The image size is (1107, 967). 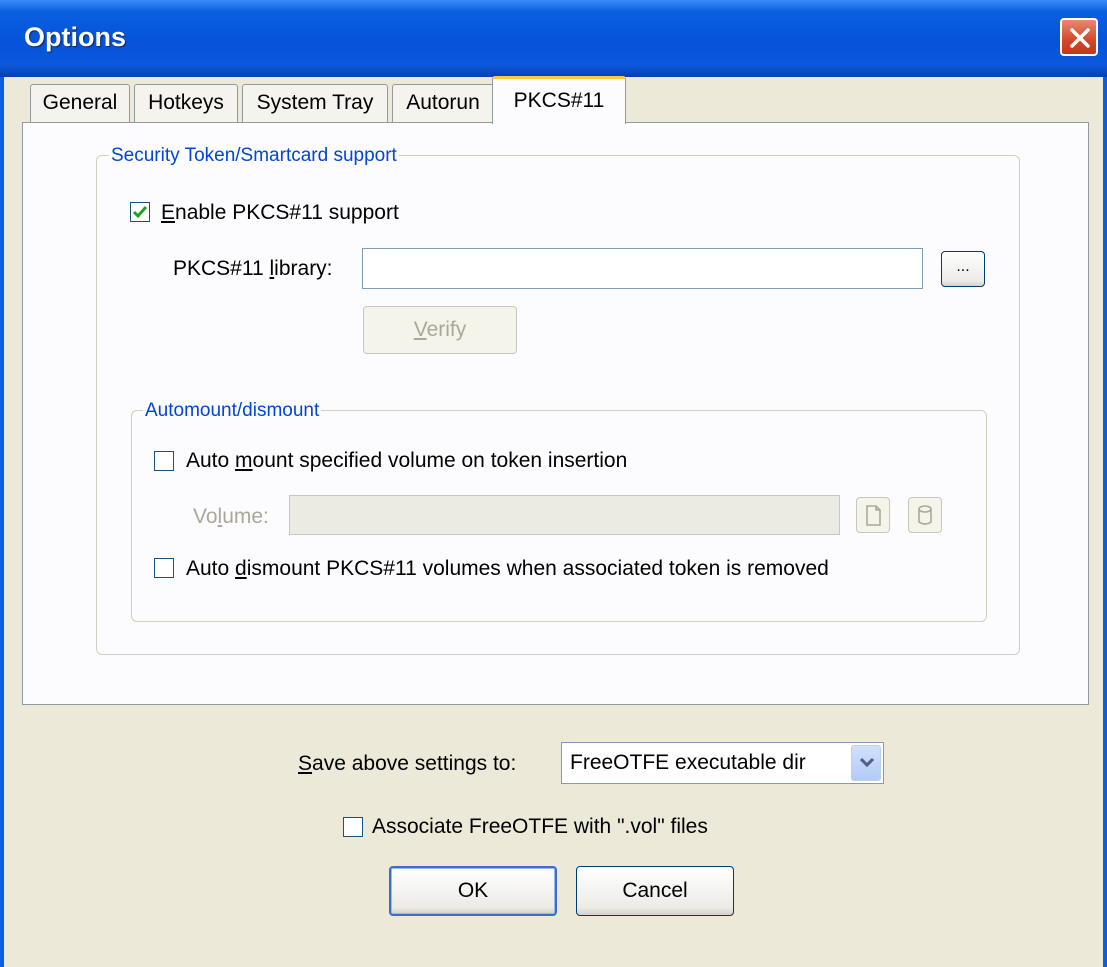 I want to click on enable-pkcs11-label: Enable PKCS#11 support, so click(x=280, y=213).